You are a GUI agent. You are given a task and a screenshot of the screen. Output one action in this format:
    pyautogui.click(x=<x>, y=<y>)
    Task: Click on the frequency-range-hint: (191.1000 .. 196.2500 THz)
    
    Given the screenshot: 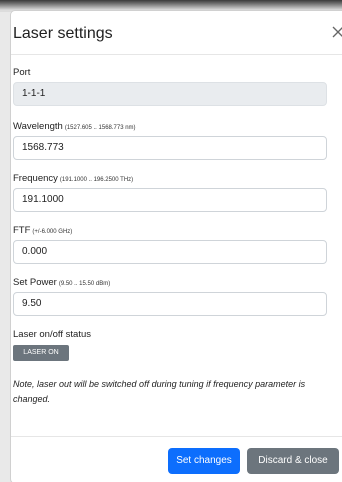 What is the action you would take?
    pyautogui.click(x=96, y=180)
    